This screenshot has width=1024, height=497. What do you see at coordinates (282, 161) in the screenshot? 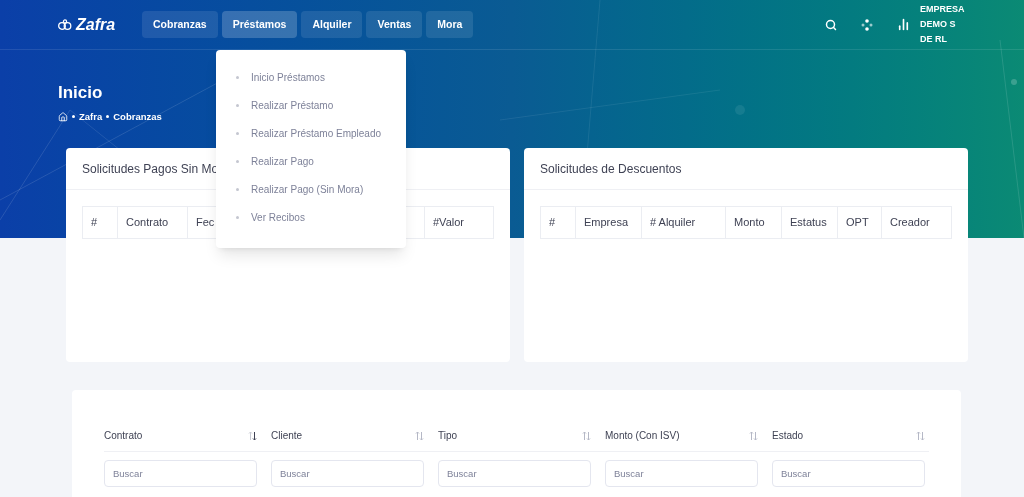
I see `menu-item: Realizar Pago` at bounding box center [282, 161].